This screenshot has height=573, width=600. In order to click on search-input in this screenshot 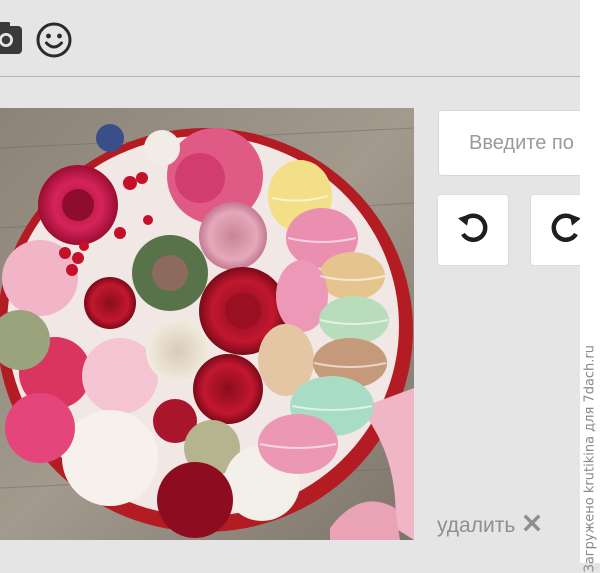, I will do `click(519, 143)`.